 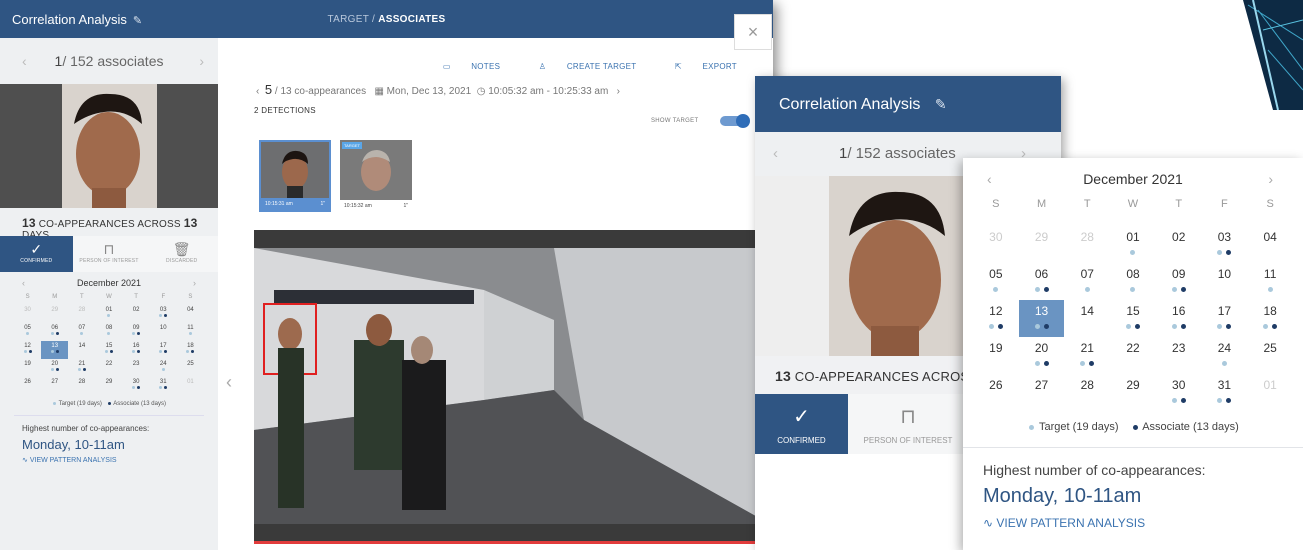 What do you see at coordinates (295, 176) in the screenshot?
I see `detection-thumbnail: 10:15:31 am 1"` at bounding box center [295, 176].